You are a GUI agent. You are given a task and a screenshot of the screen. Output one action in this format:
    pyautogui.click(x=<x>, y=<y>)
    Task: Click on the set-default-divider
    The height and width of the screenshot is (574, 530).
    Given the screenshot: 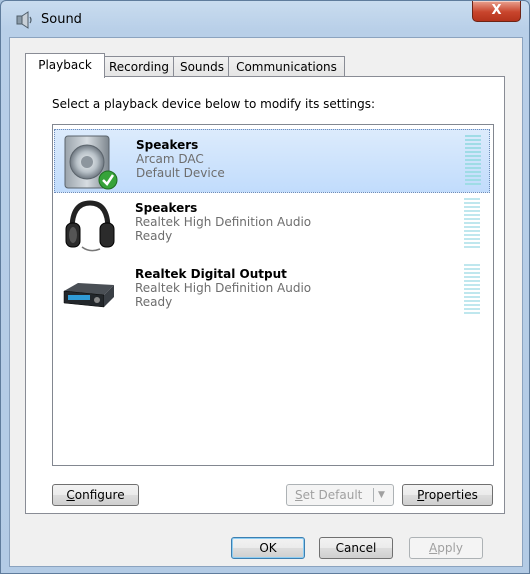 What is the action you would take?
    pyautogui.click(x=373, y=495)
    